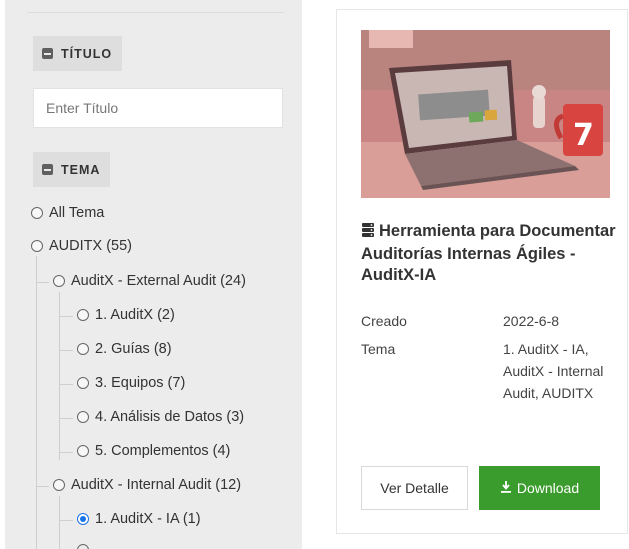 This screenshot has height=549, width=629. What do you see at coordinates (531, 321) in the screenshot?
I see `creado-value: 2022-6-8` at bounding box center [531, 321].